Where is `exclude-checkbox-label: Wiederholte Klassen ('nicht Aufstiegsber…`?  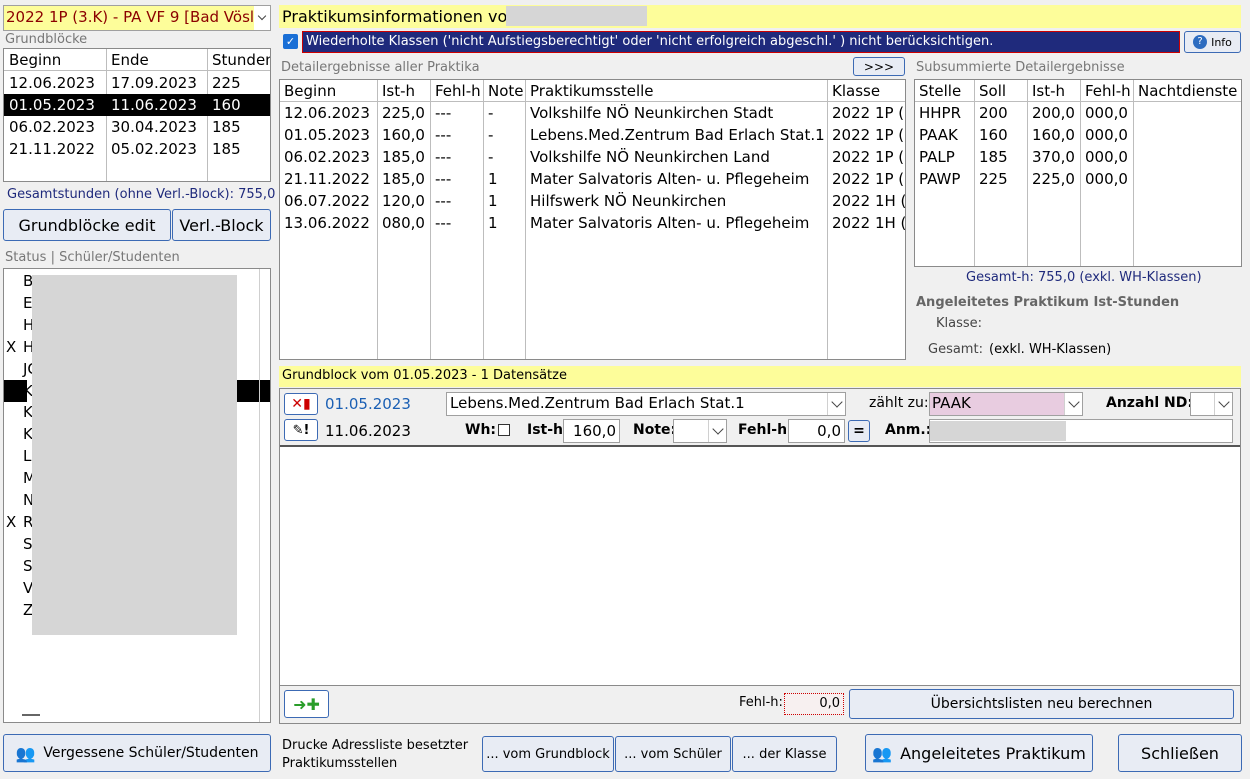
exclude-checkbox-label: Wiederholte Klassen ('nicht Aufstiegsber… is located at coordinates (650, 41).